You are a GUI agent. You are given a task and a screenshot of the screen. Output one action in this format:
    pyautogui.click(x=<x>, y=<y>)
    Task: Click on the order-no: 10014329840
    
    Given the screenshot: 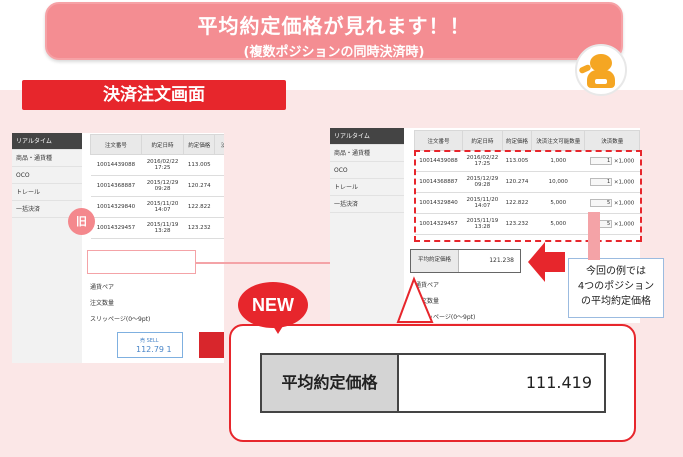 What is the action you would take?
    pyautogui.click(x=116, y=207)
    